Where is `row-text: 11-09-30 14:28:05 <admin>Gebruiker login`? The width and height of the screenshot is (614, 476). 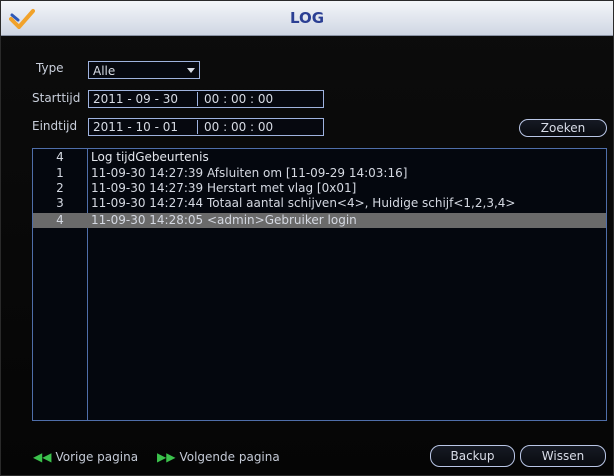 row-text: 11-09-30 14:28:05 <admin>Gebruiker login is located at coordinates (224, 220).